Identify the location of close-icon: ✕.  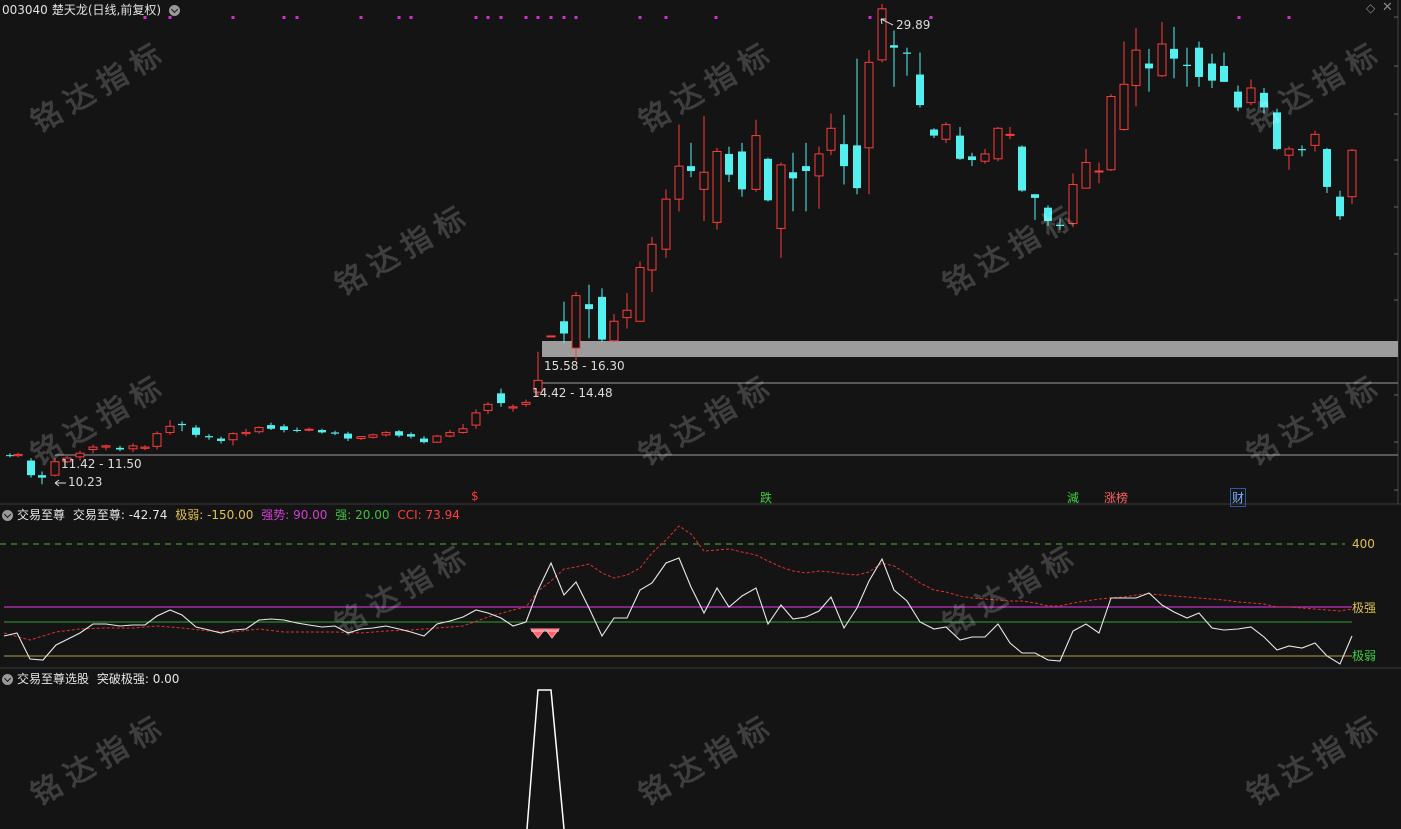
(1387, 7).